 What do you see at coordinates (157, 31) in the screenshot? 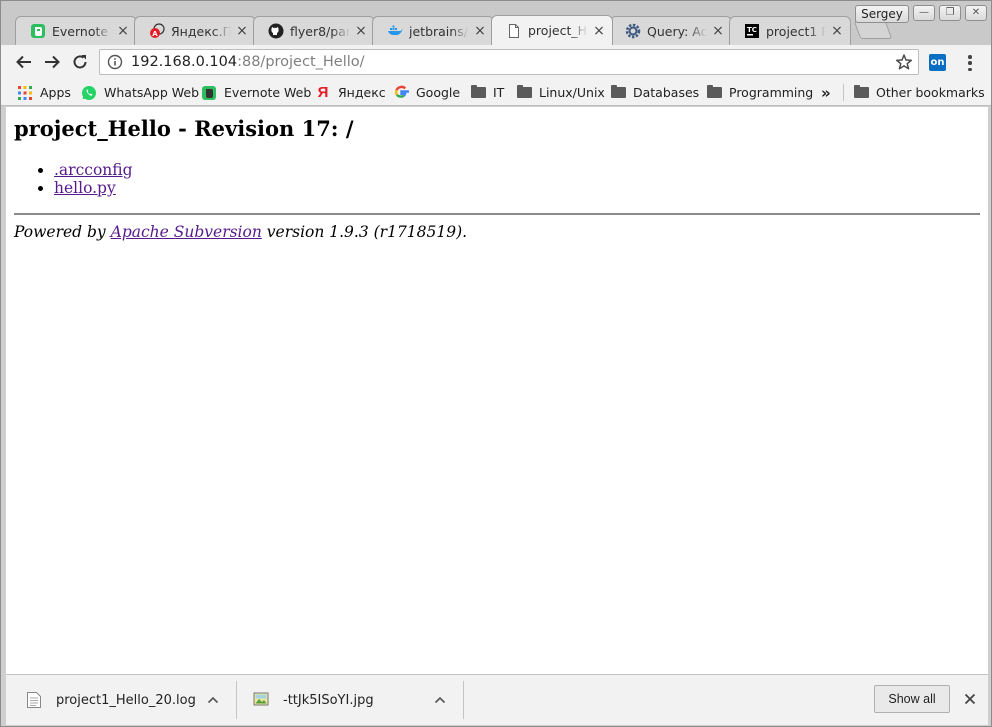
I see `yandex-translate-icon: A` at bounding box center [157, 31].